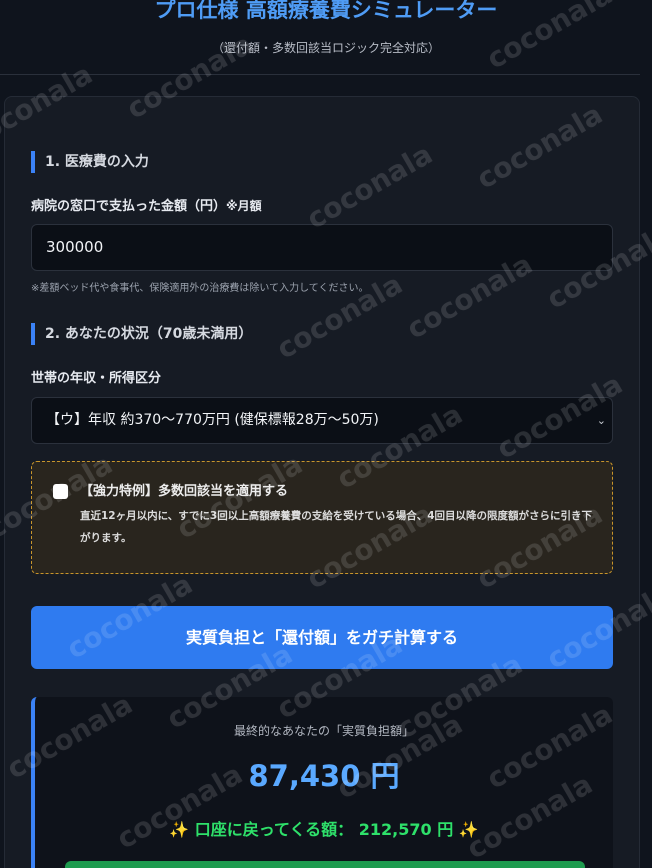  Describe the element at coordinates (325, 48) in the screenshot. I see `page-subtitle: （還付額・多数回該当ロジック完全対応）` at that location.